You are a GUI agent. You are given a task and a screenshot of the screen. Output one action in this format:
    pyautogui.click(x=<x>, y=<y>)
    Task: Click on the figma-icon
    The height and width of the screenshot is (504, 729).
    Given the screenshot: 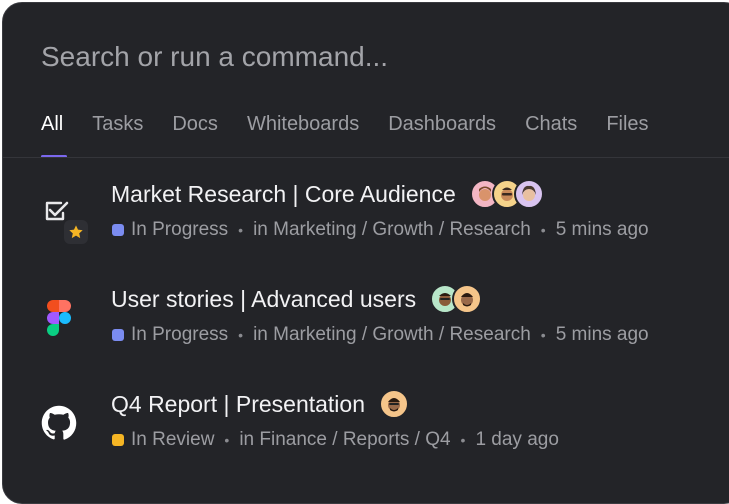 What is the action you would take?
    pyautogui.click(x=59, y=318)
    